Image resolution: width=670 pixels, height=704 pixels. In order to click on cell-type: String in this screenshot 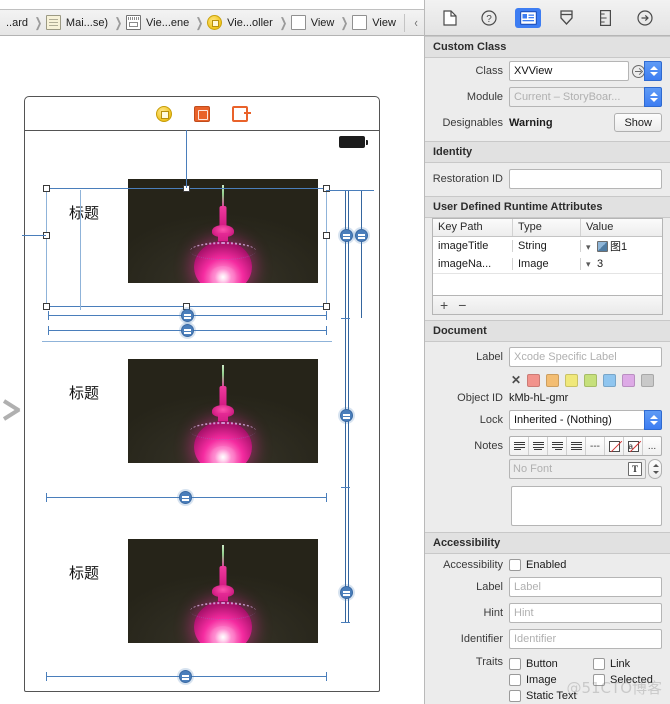, I will do `click(547, 246)`.